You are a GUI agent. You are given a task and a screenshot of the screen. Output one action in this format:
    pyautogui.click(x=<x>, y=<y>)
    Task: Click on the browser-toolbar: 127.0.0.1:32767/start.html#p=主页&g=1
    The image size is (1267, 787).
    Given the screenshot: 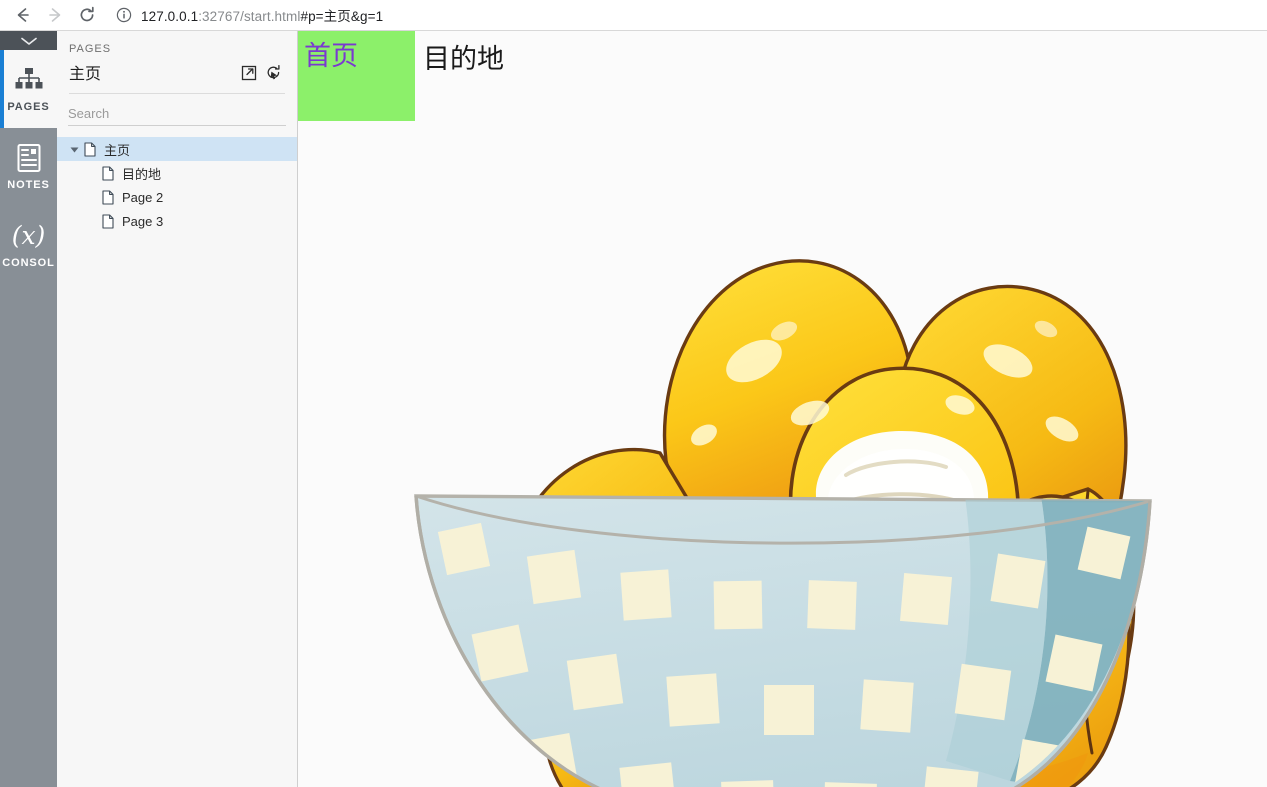 What is the action you would take?
    pyautogui.click(x=633, y=15)
    